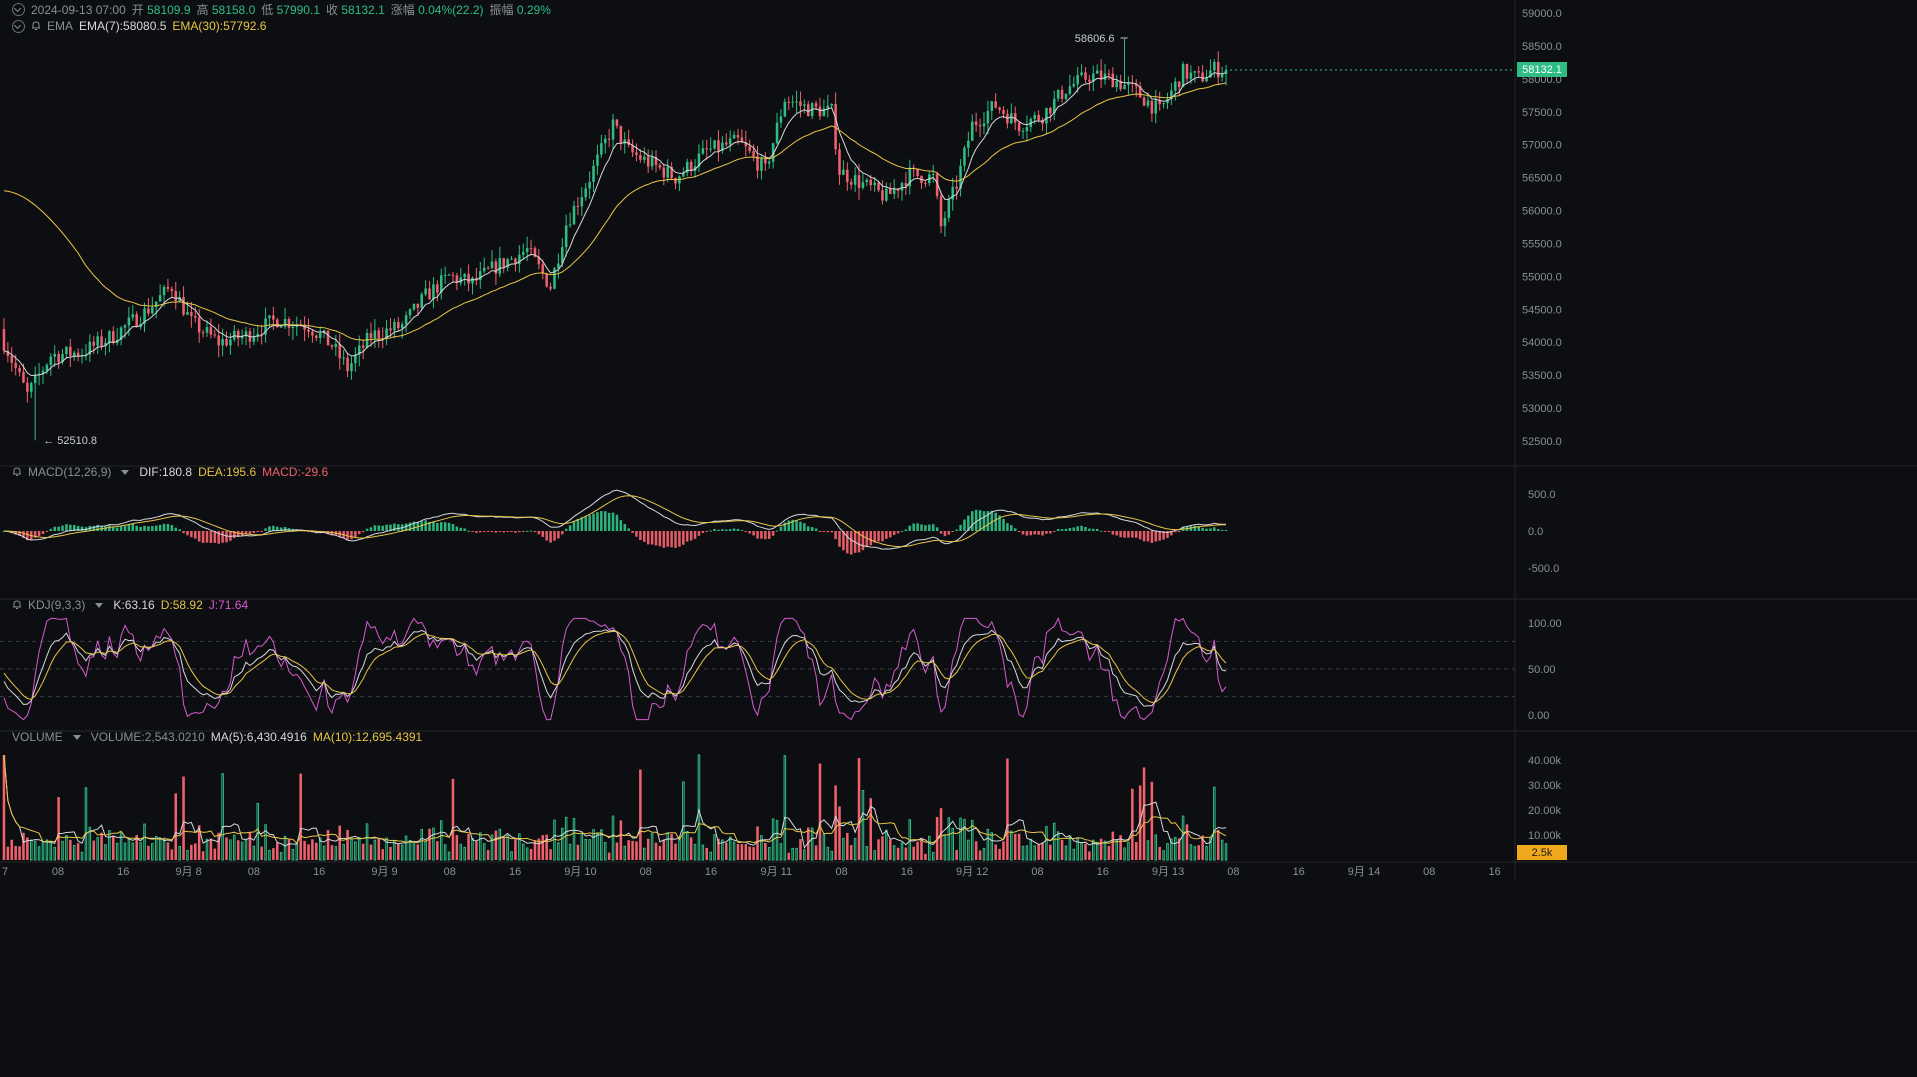 The width and height of the screenshot is (1917, 1077). Describe the element at coordinates (202, 10) in the screenshot. I see `high-label: 高` at that location.